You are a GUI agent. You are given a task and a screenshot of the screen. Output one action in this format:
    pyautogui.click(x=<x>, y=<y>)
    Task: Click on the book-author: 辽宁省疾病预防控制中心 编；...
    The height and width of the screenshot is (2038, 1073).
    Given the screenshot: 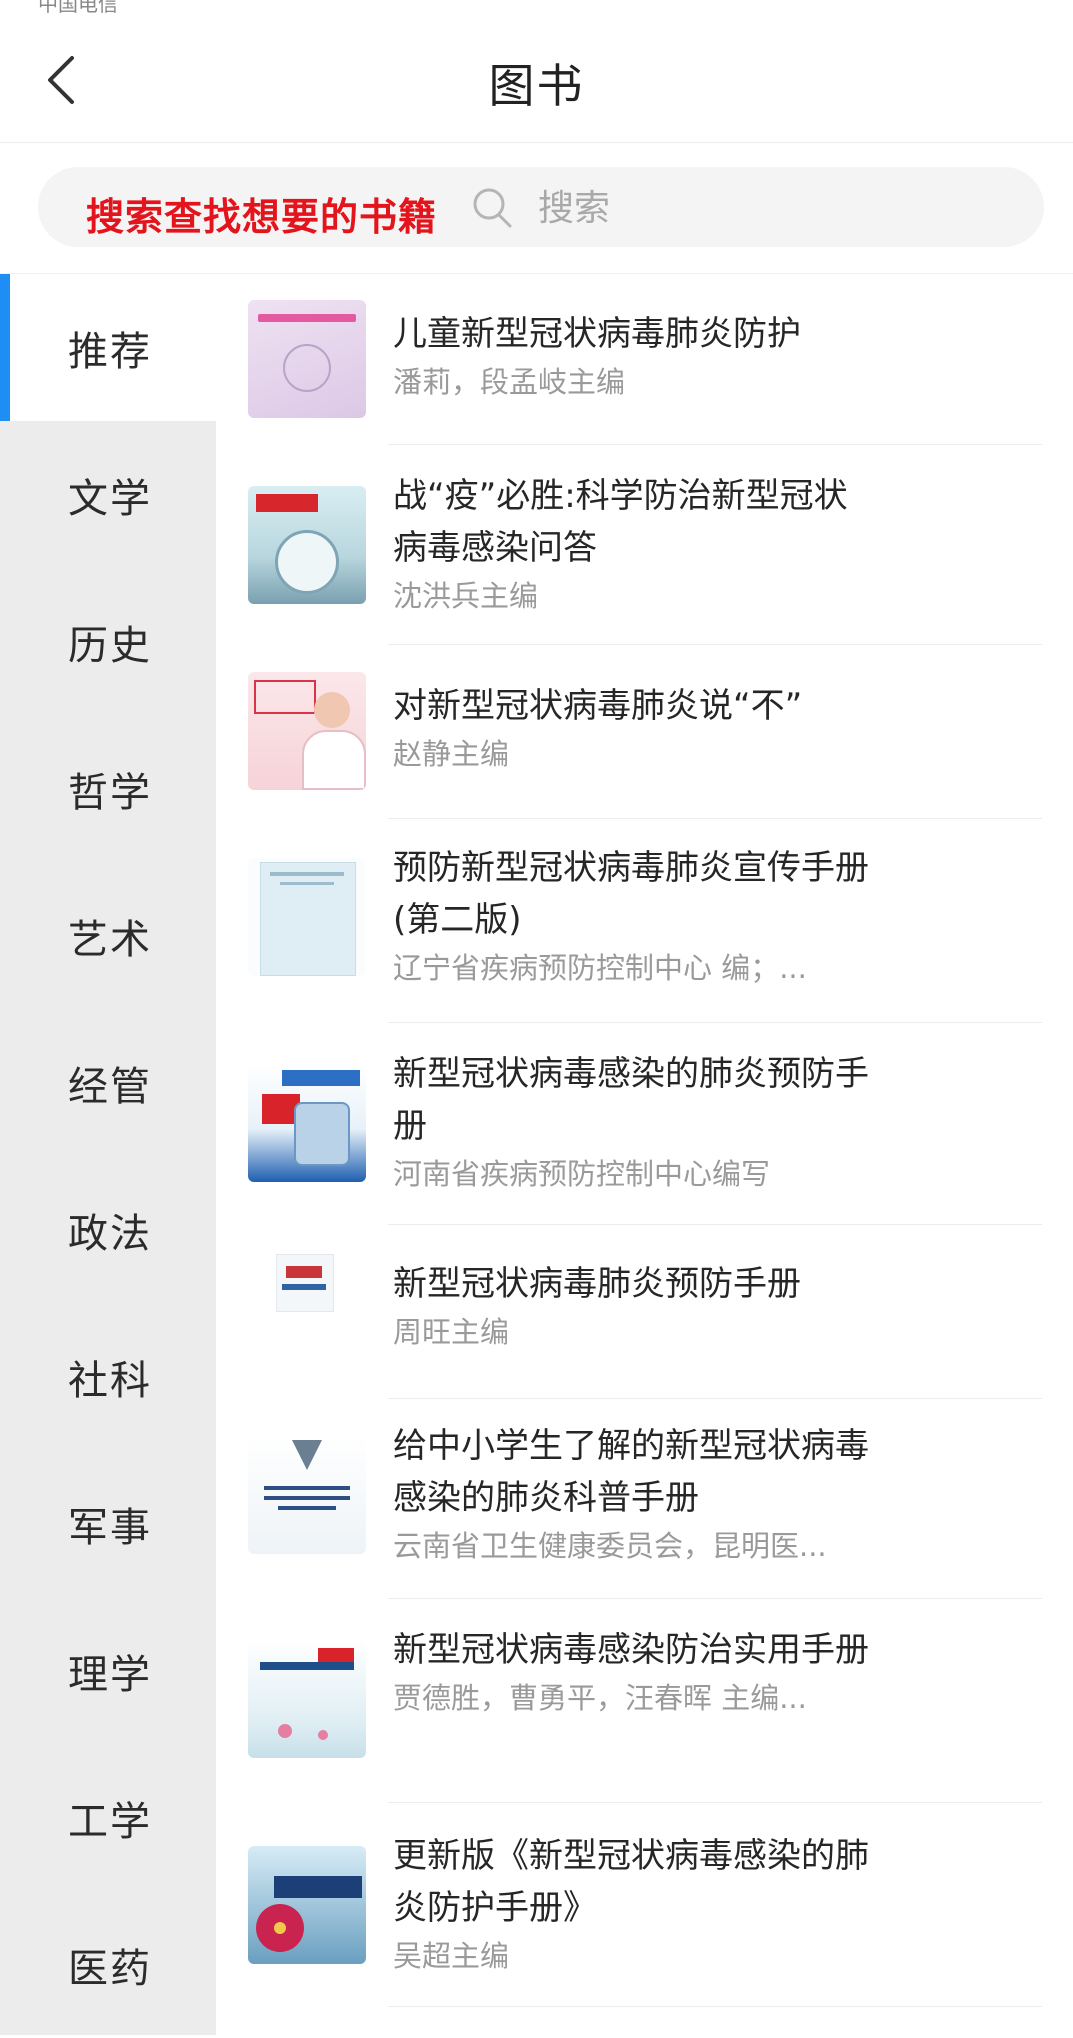 What is the action you would take?
    pyautogui.click(x=600, y=968)
    